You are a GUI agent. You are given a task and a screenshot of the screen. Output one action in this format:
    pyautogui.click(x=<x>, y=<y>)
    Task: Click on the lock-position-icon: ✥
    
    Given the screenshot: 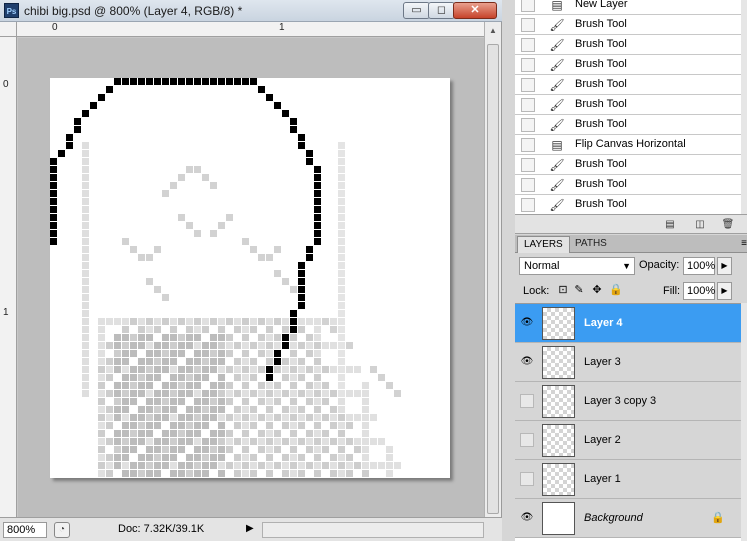 What is the action you would take?
    pyautogui.click(x=597, y=290)
    